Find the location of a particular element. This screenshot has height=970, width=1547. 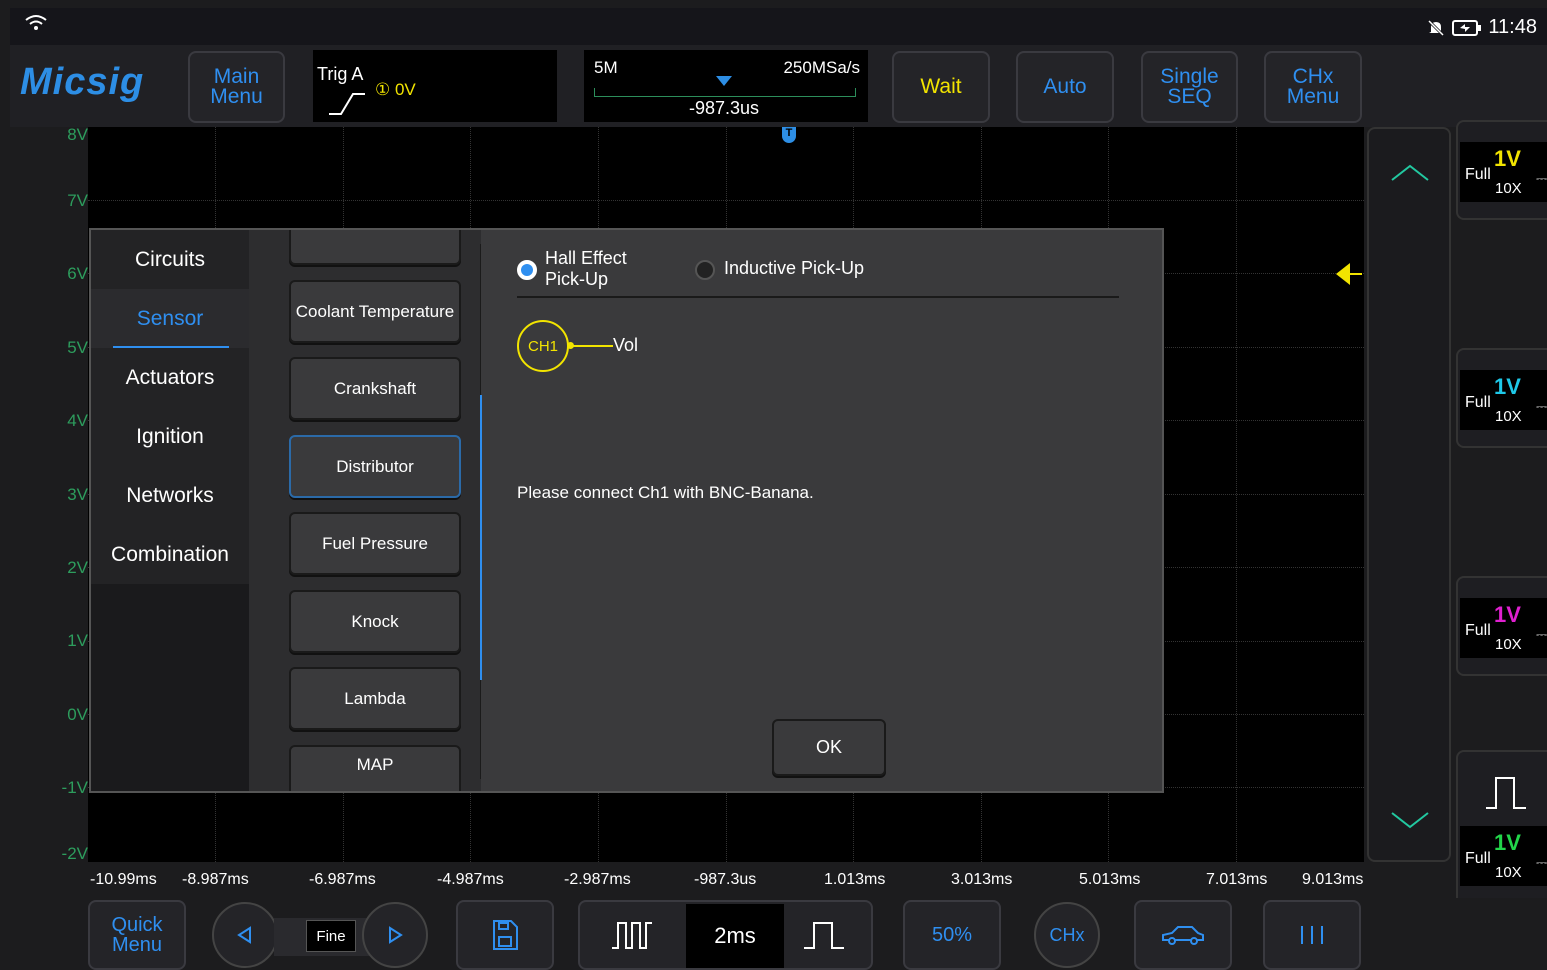

sensor-item-fuel-pressure: Fuel Pressure is located at coordinates (375, 543).